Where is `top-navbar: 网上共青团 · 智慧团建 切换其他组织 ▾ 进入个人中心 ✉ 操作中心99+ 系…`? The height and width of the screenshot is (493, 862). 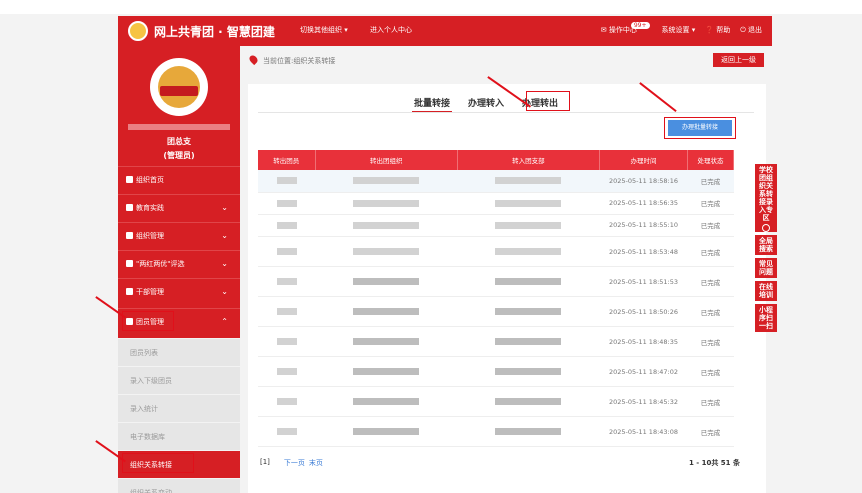 top-navbar: 网上共青团 · 智慧团建 切换其他组织 ▾ 进入个人中心 ✉ 操作中心99+ 系… is located at coordinates (445, 31).